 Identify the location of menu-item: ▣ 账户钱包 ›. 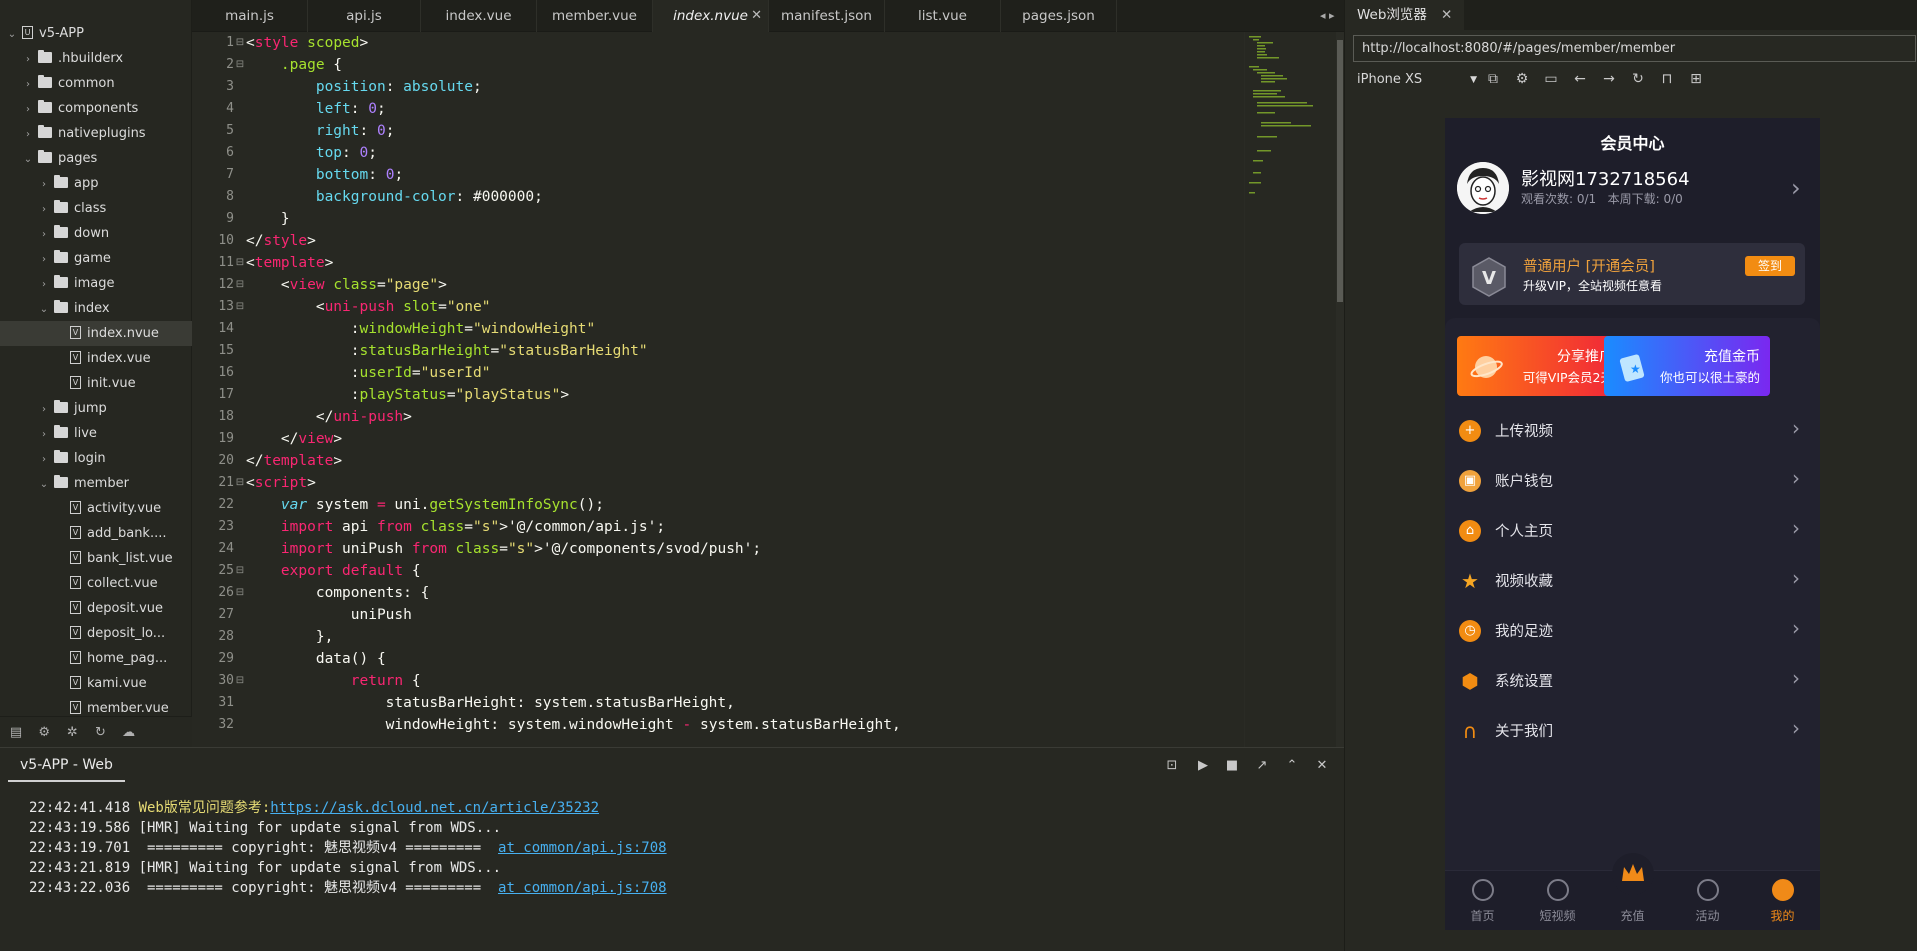
(1632, 481).